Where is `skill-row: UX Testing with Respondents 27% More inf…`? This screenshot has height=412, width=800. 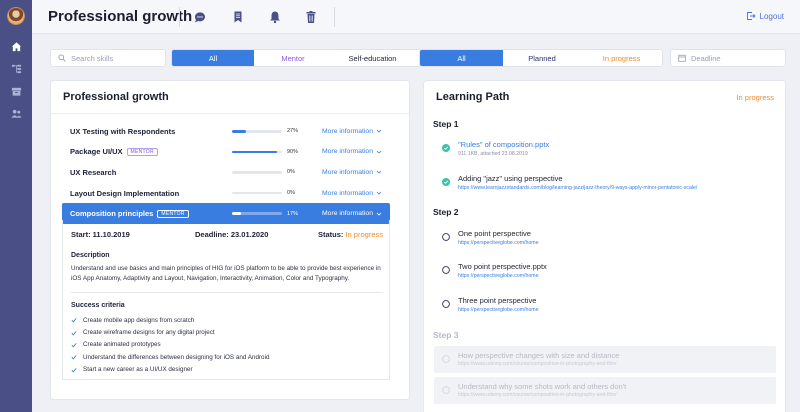
skill-row: UX Testing with Respondents 27% More inf… is located at coordinates (226, 131).